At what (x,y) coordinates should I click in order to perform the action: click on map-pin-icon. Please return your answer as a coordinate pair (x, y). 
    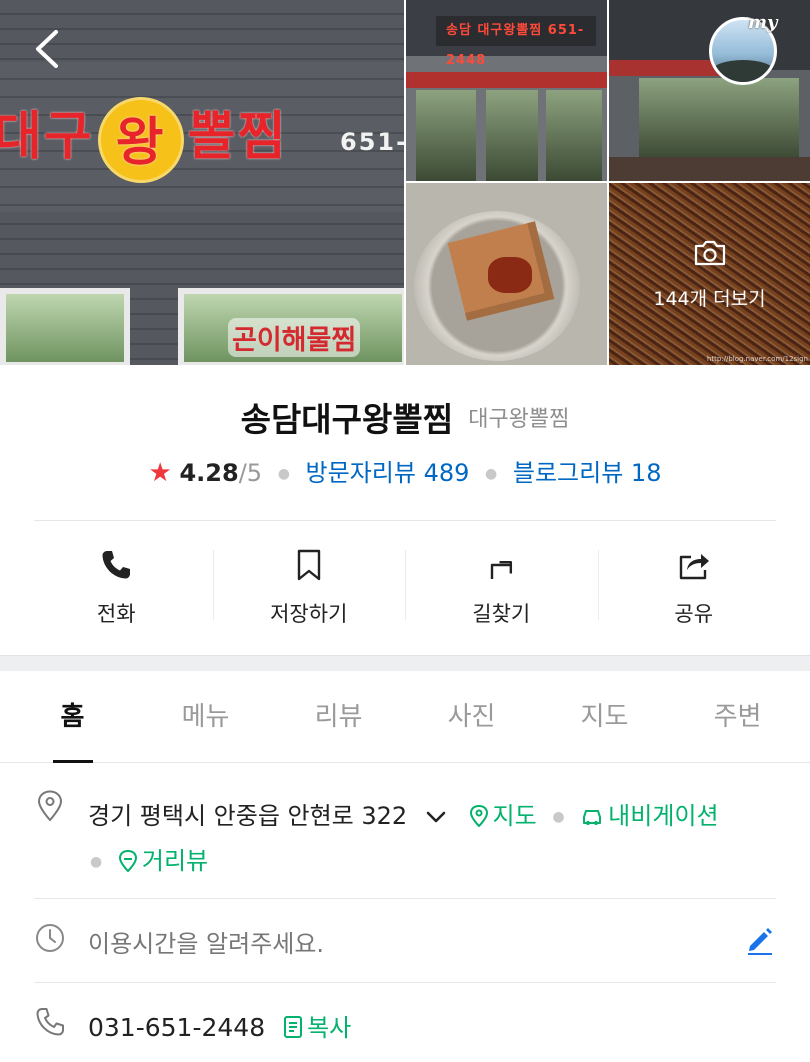
    Looking at the image, I should click on (478, 816).